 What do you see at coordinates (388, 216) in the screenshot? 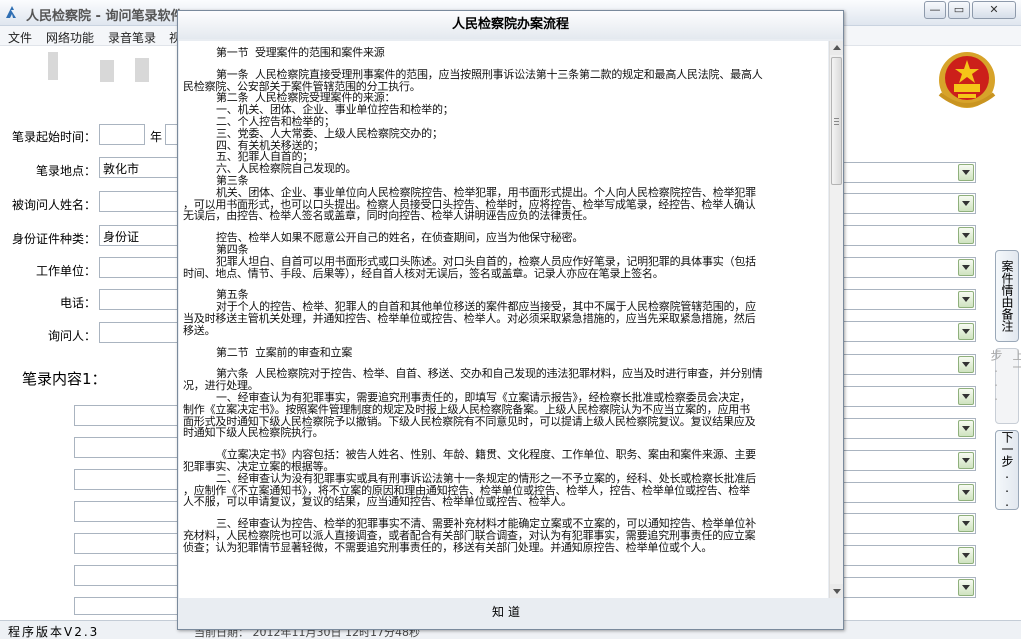
I see `procedure-paragraph: 无误后，由控告、检举人签名或盖章，同时向控告、检举人讲明诬告应负的法律责任。` at bounding box center [388, 216].